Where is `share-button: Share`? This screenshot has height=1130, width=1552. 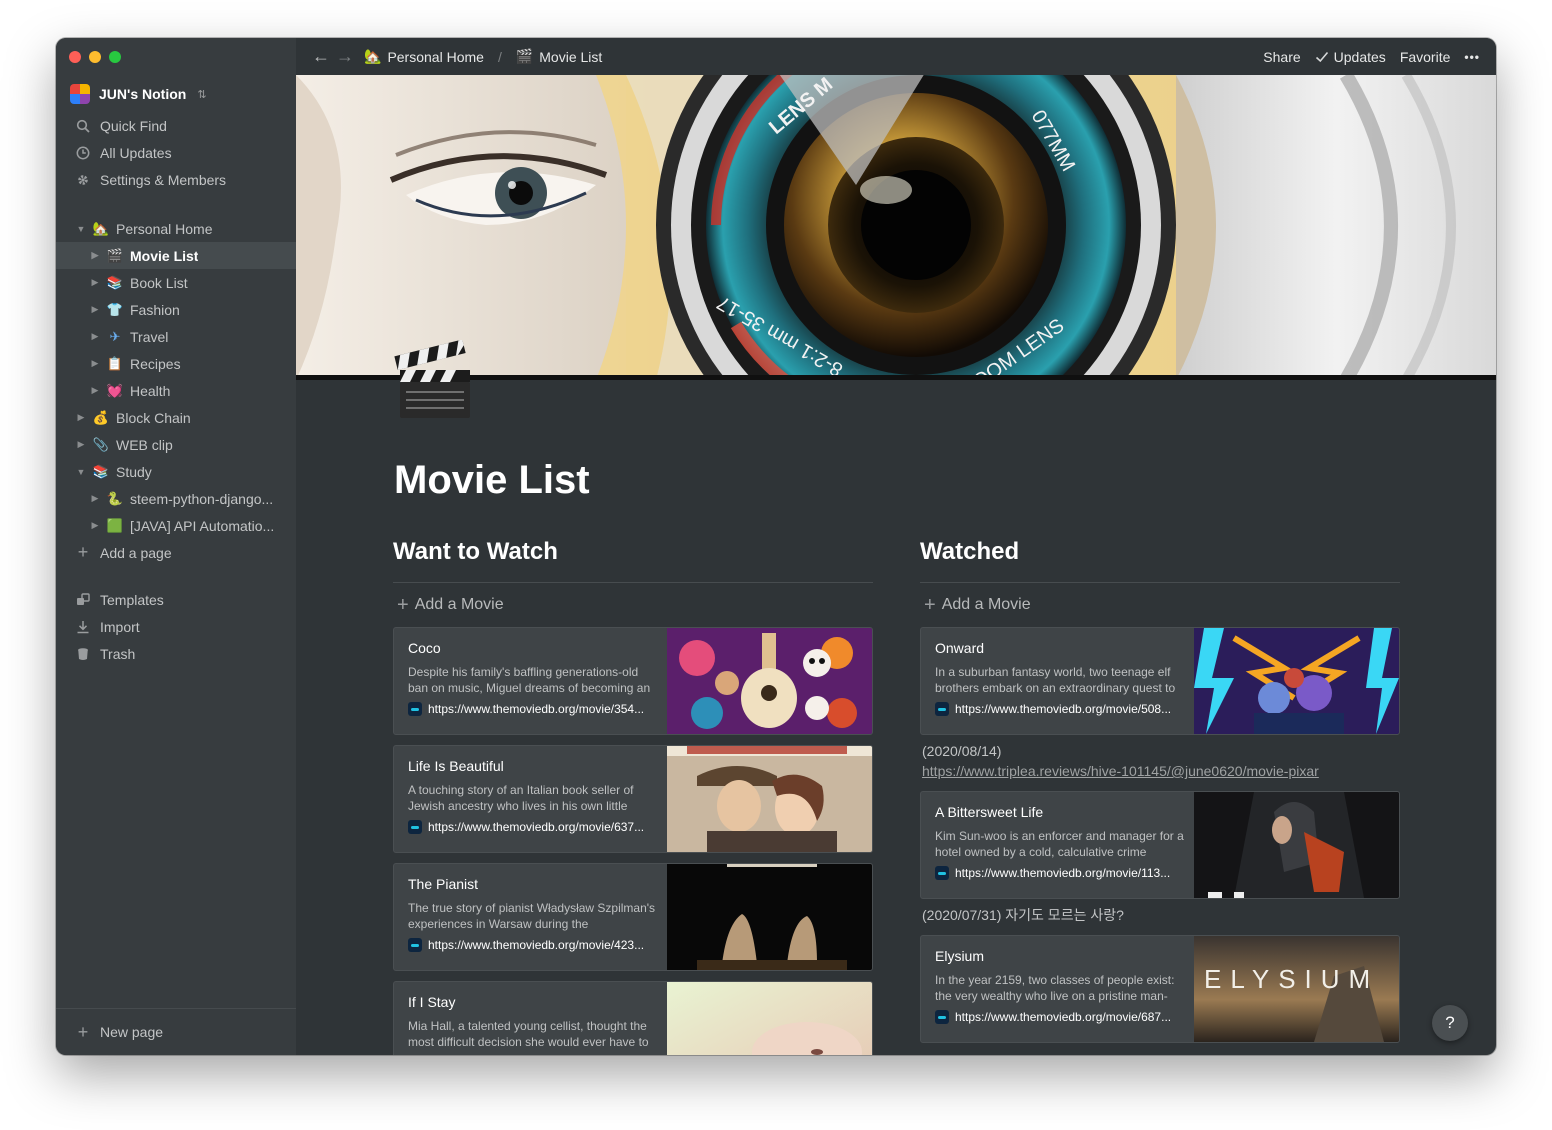
share-button: Share is located at coordinates (1281, 57).